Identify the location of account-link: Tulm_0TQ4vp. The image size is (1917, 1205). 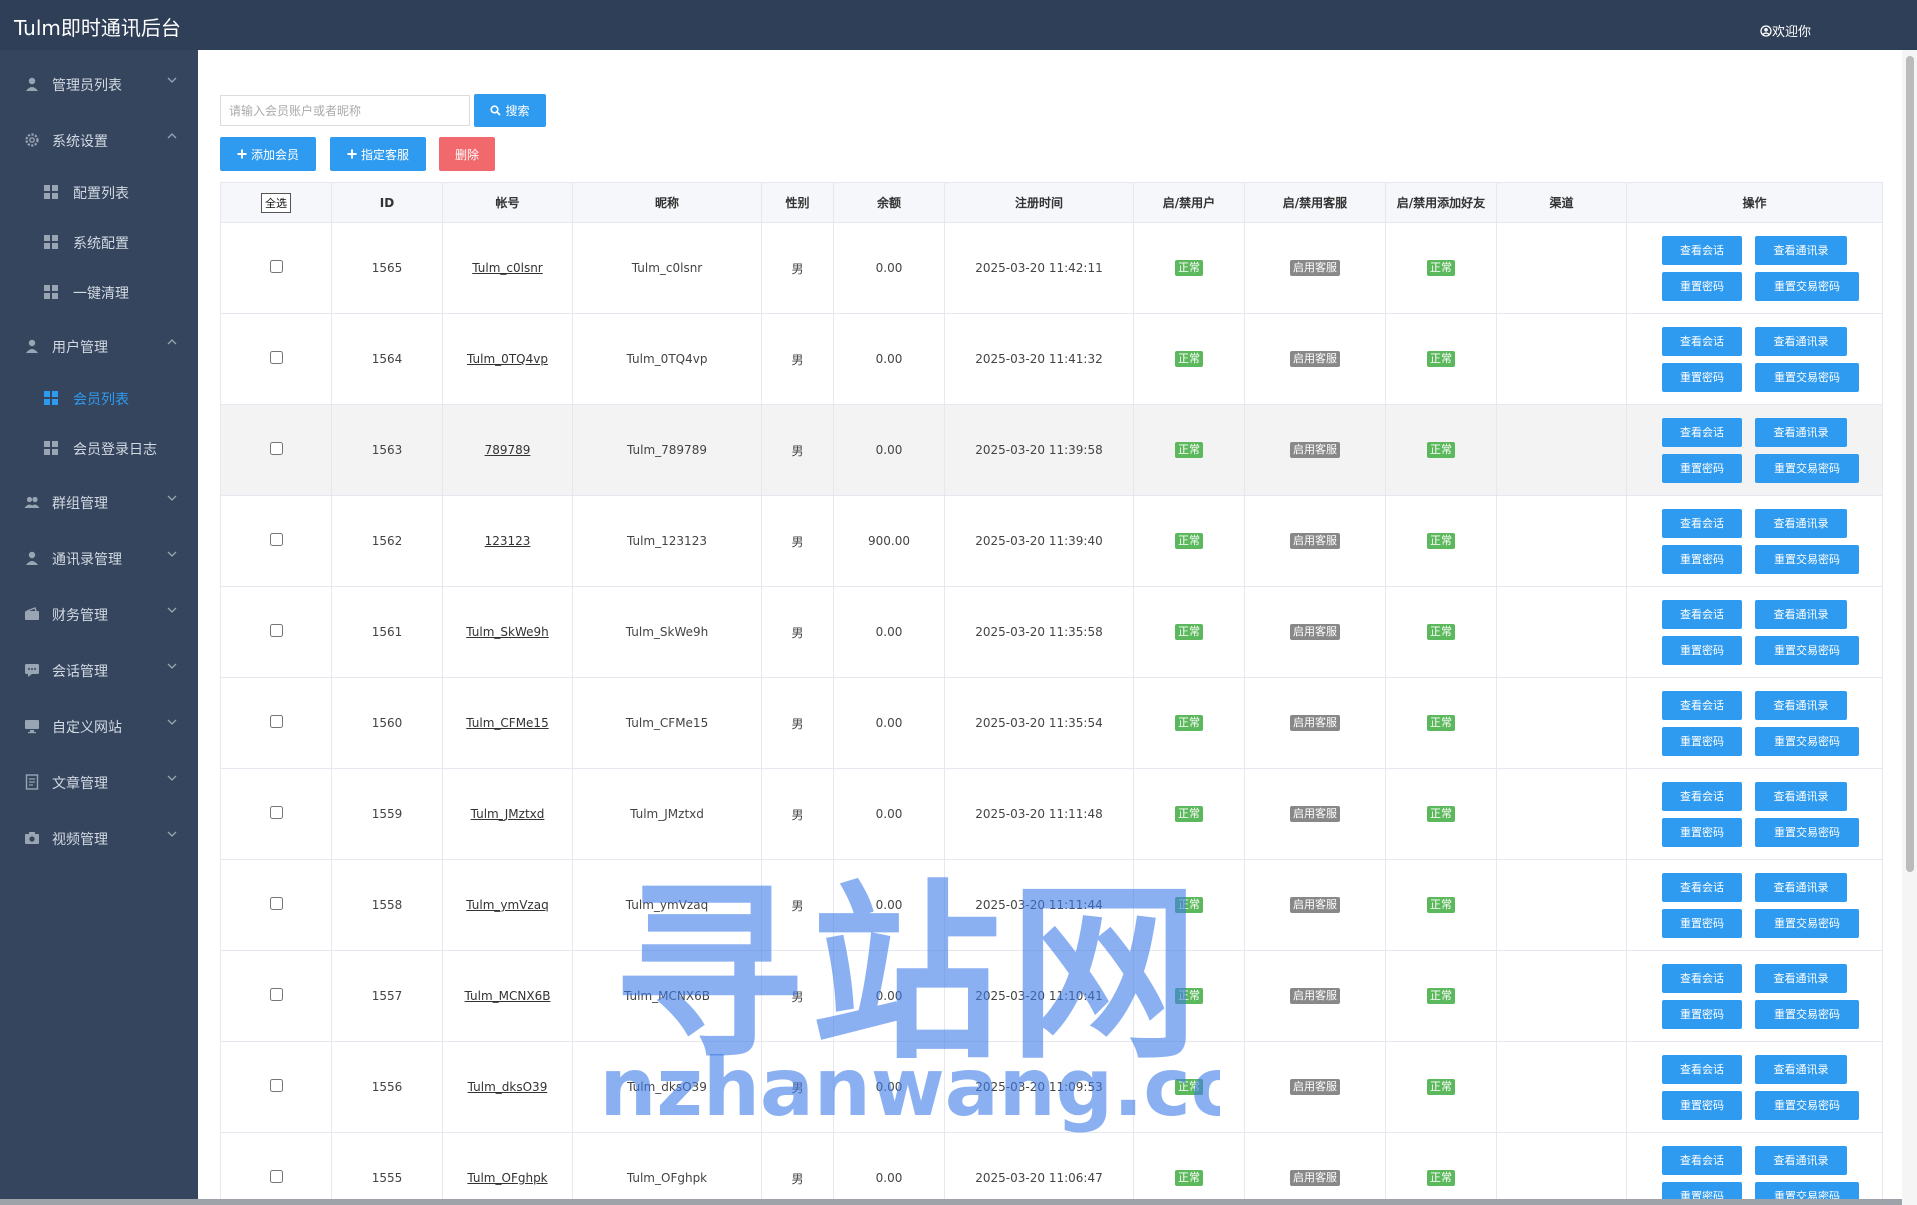
(507, 359).